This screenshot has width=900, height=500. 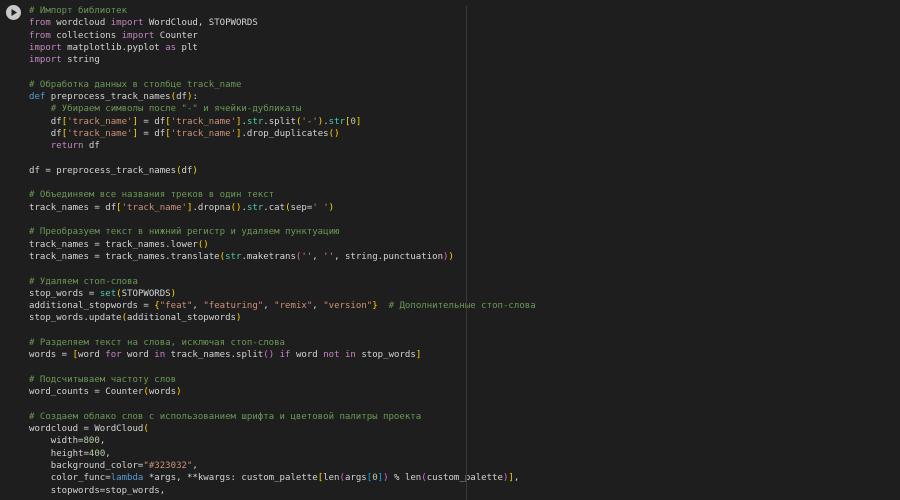 What do you see at coordinates (282, 171) in the screenshot?
I see `code-line: df = preprocess_track_names(df)` at bounding box center [282, 171].